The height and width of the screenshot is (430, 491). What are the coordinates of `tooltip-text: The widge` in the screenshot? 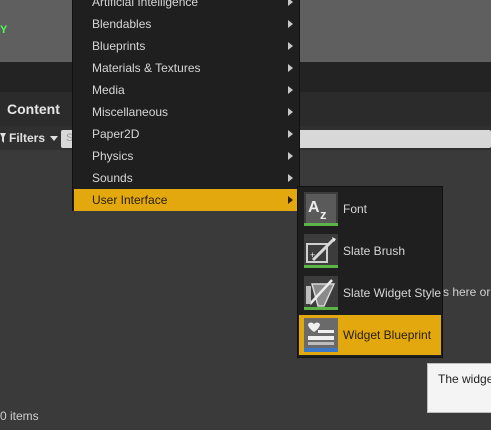 It's located at (464, 379).